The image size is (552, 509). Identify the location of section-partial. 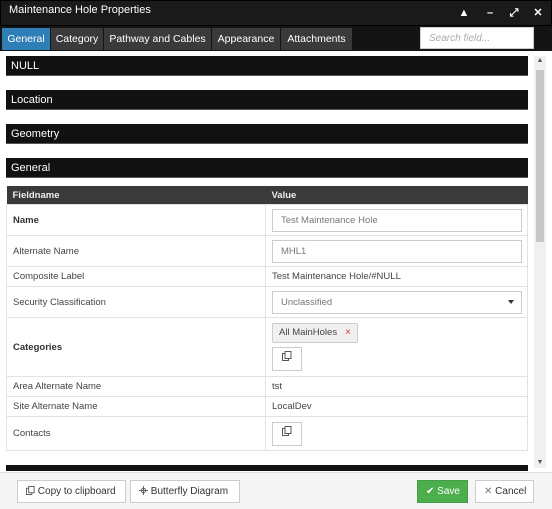
(267, 468).